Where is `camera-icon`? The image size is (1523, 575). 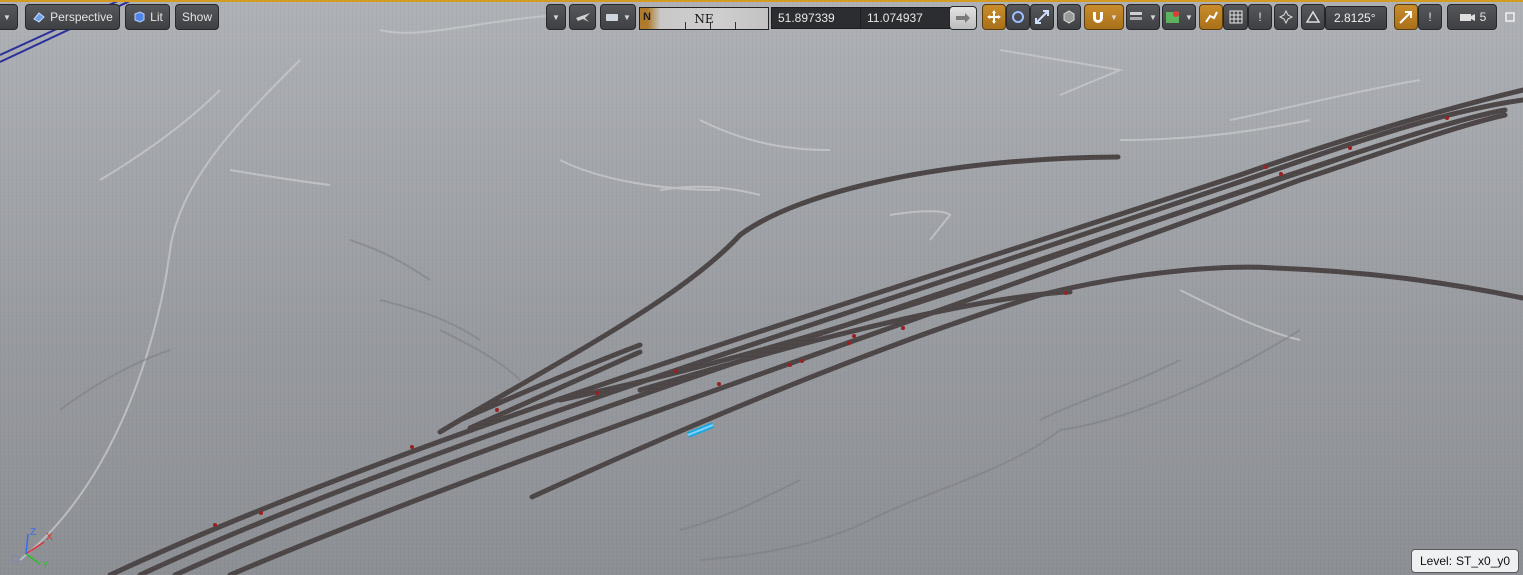
camera-icon is located at coordinates (612, 17).